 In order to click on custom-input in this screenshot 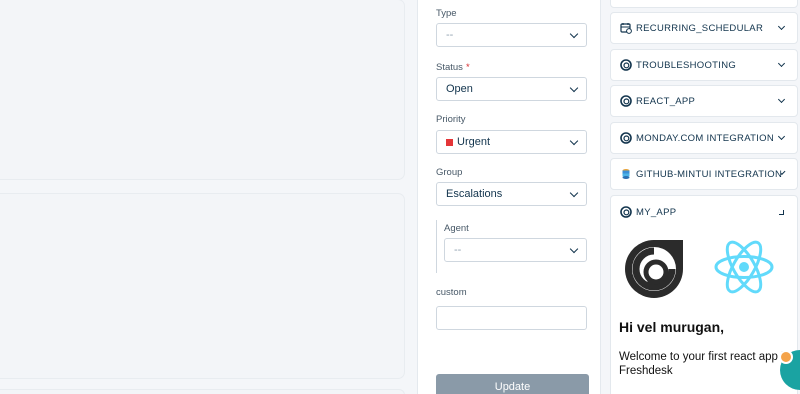, I will do `click(511, 318)`.